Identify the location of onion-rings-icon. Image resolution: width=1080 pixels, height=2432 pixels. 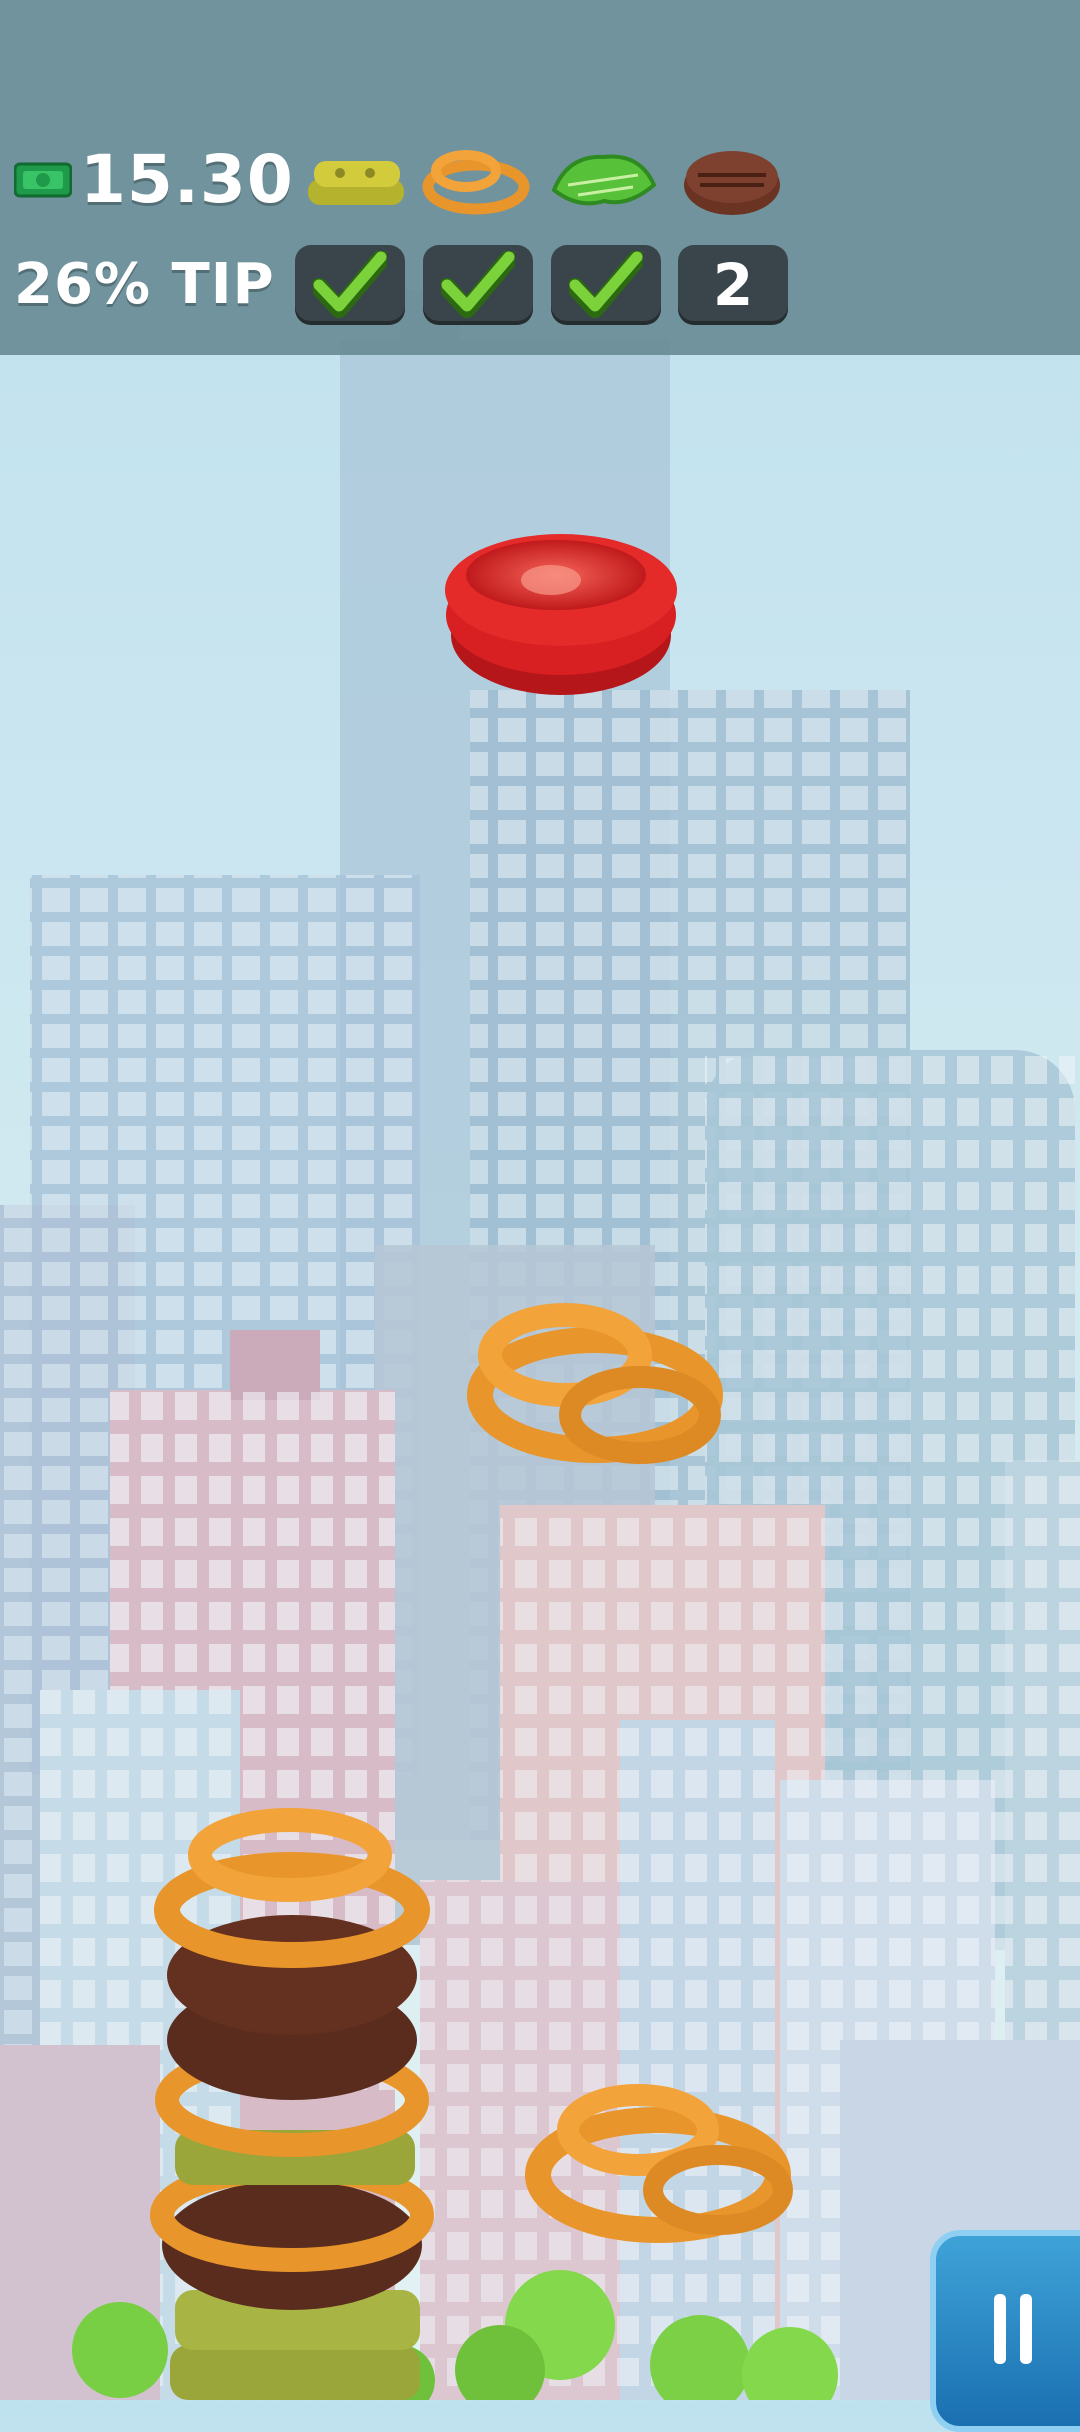
(476, 182).